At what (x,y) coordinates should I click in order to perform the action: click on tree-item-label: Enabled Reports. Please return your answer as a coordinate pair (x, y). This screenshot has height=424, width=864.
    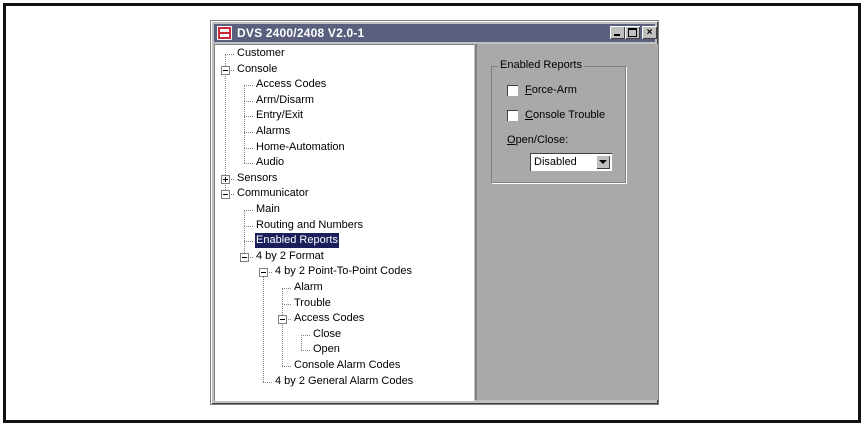
    Looking at the image, I should click on (297, 241).